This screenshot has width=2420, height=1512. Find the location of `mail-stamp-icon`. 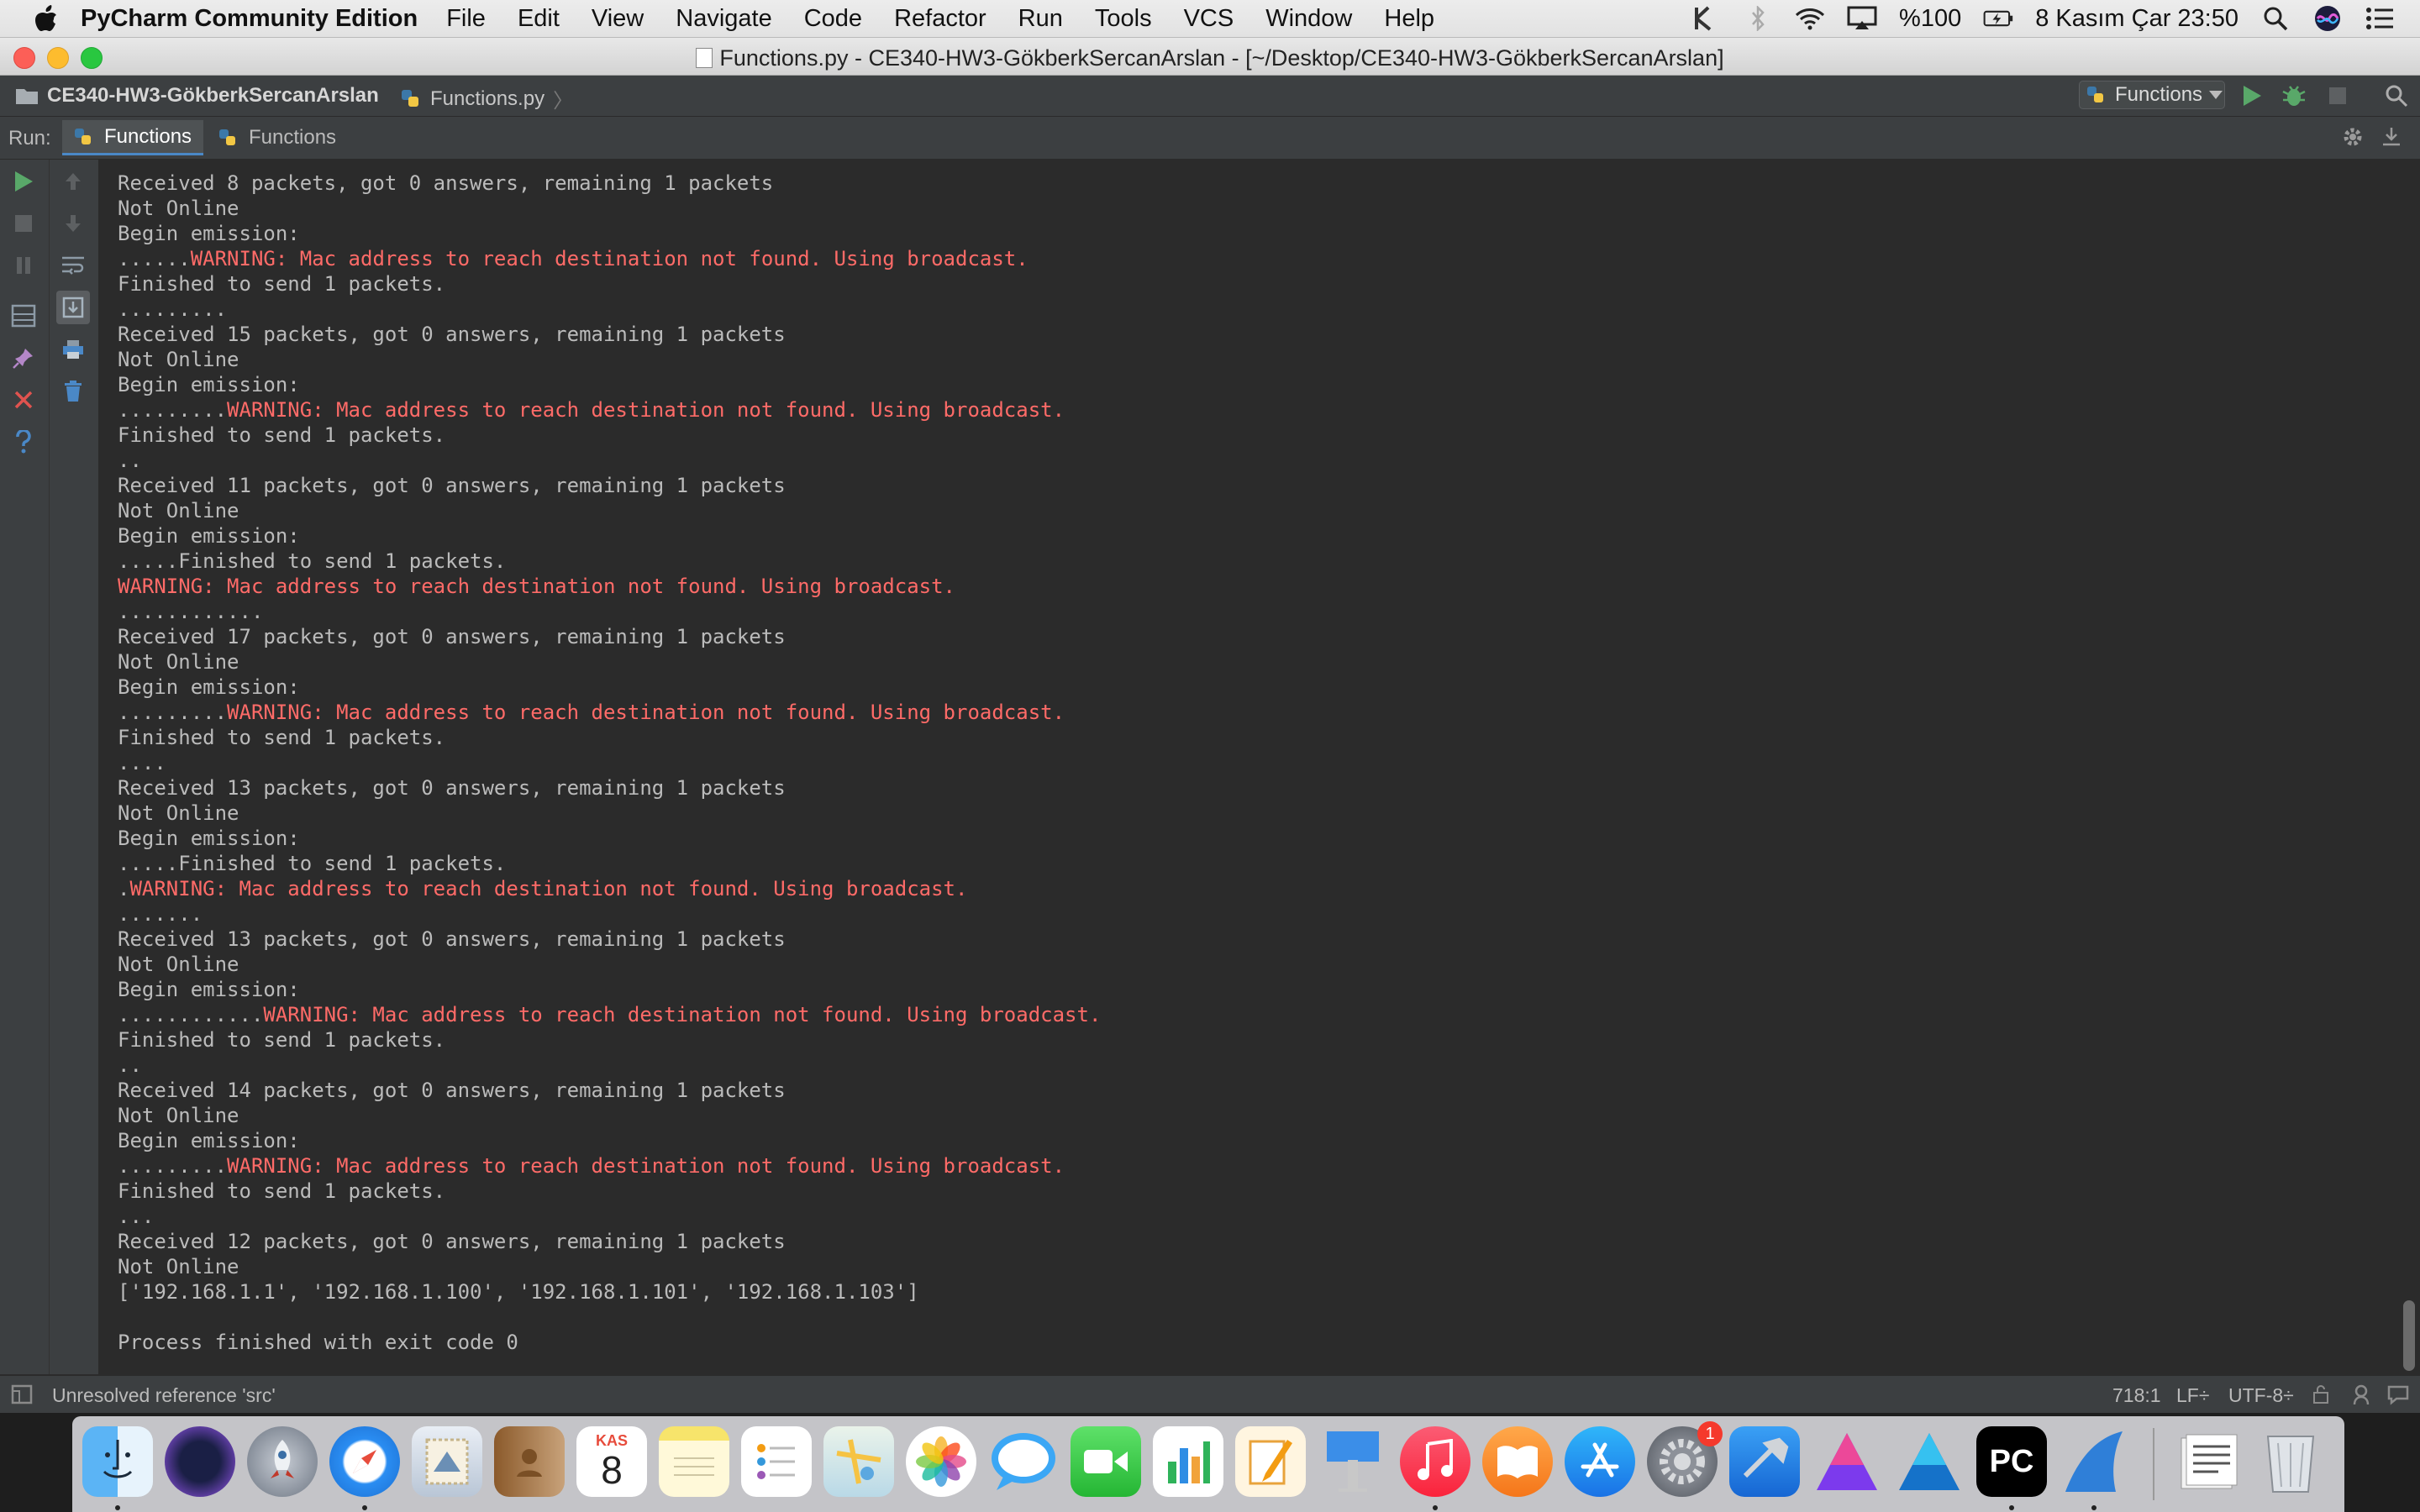

mail-stamp-icon is located at coordinates (447, 1461).